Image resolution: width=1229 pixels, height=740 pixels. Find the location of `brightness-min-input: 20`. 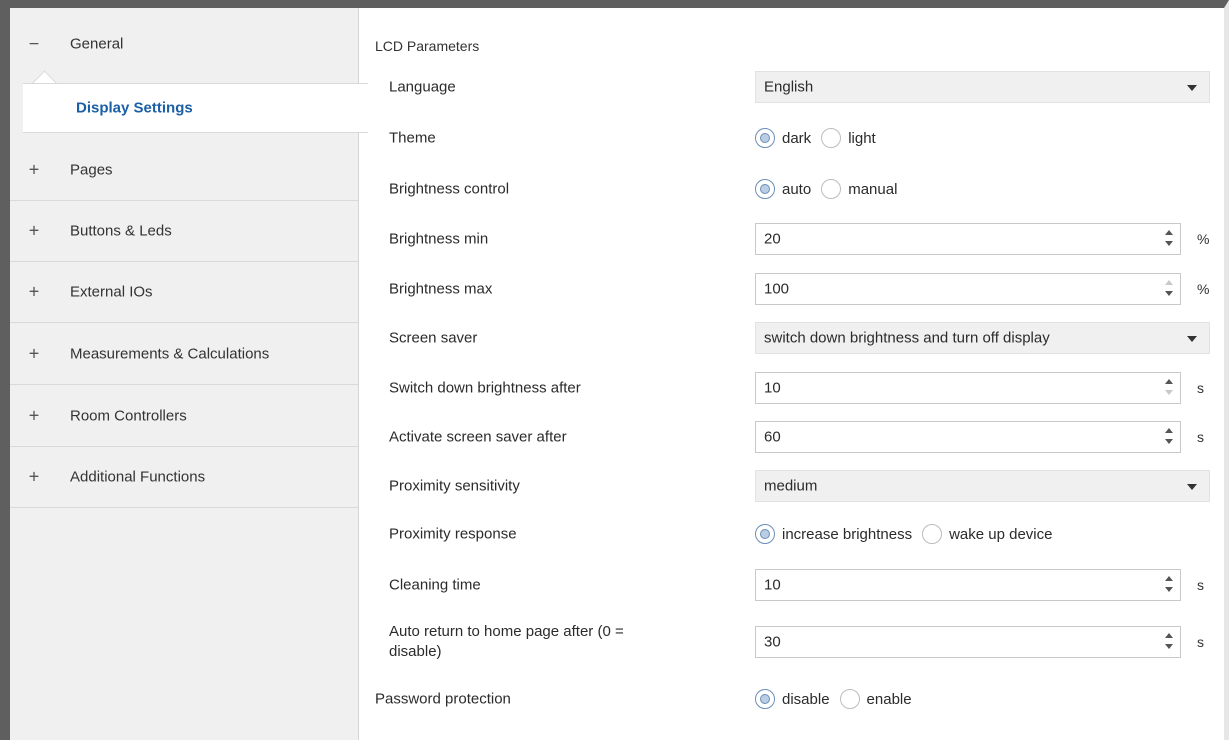

brightness-min-input: 20 is located at coordinates (968, 239).